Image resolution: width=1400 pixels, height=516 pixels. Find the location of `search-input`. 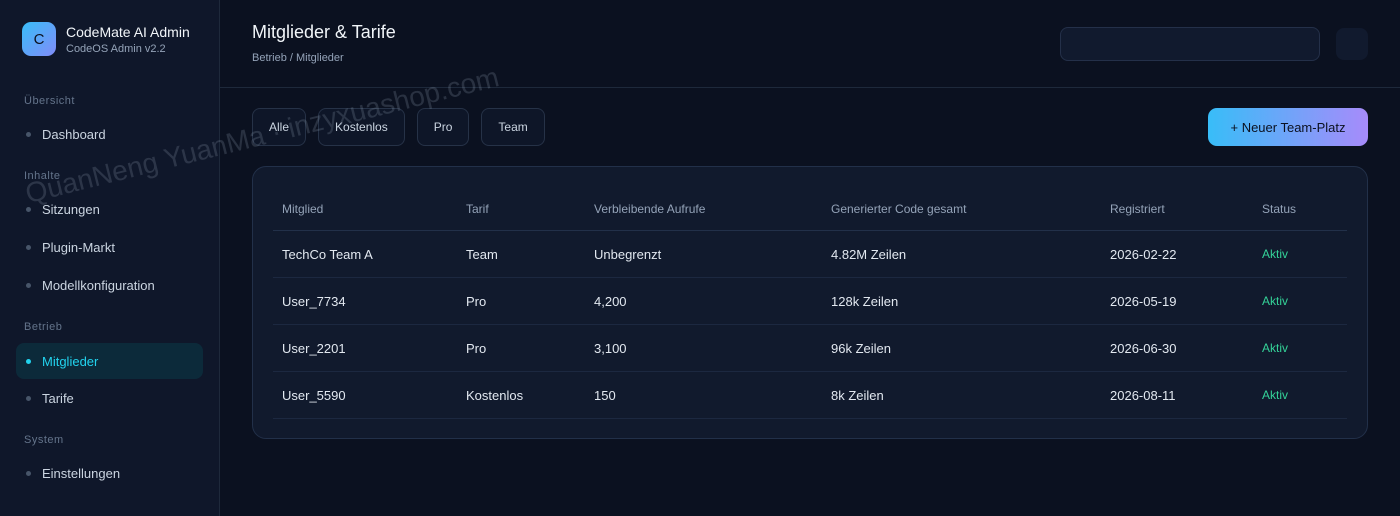

search-input is located at coordinates (1190, 44).